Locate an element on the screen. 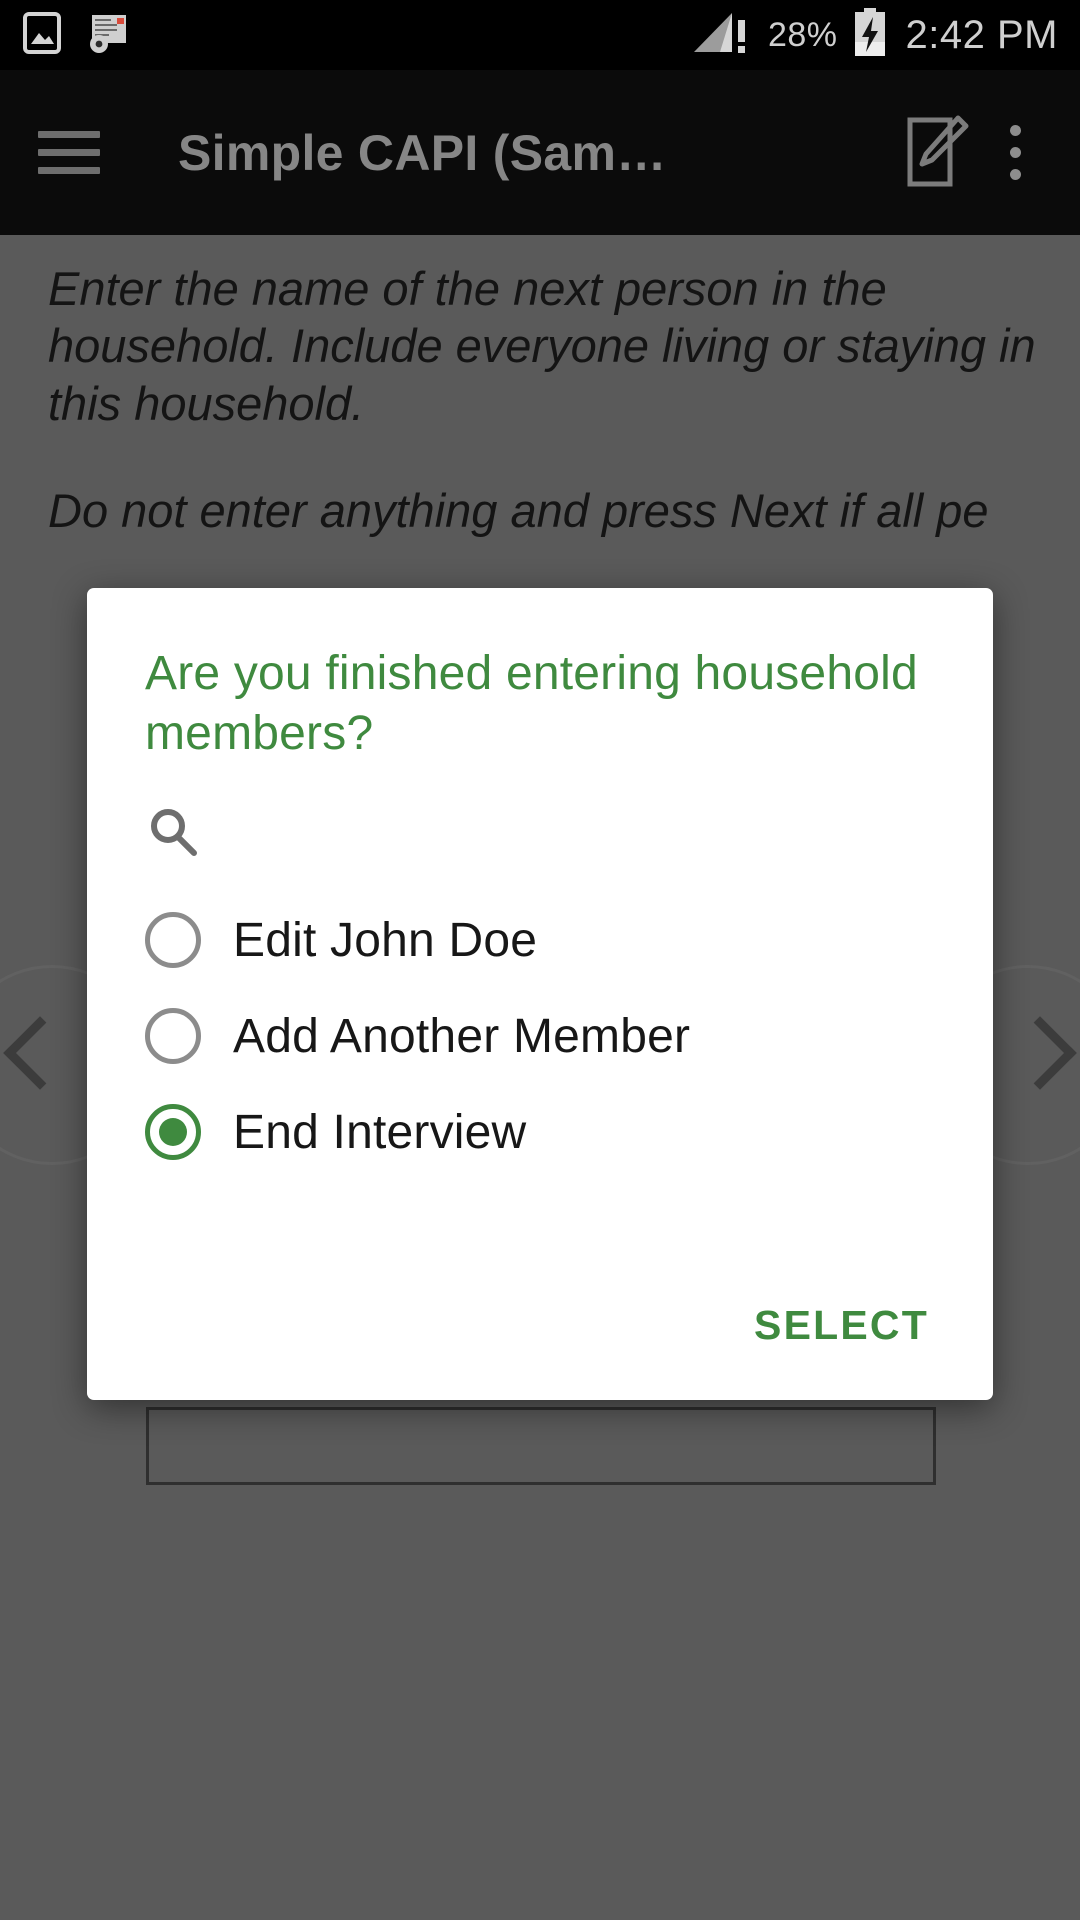 This screenshot has height=1920, width=1080. select-button: SELECT is located at coordinates (841, 1325).